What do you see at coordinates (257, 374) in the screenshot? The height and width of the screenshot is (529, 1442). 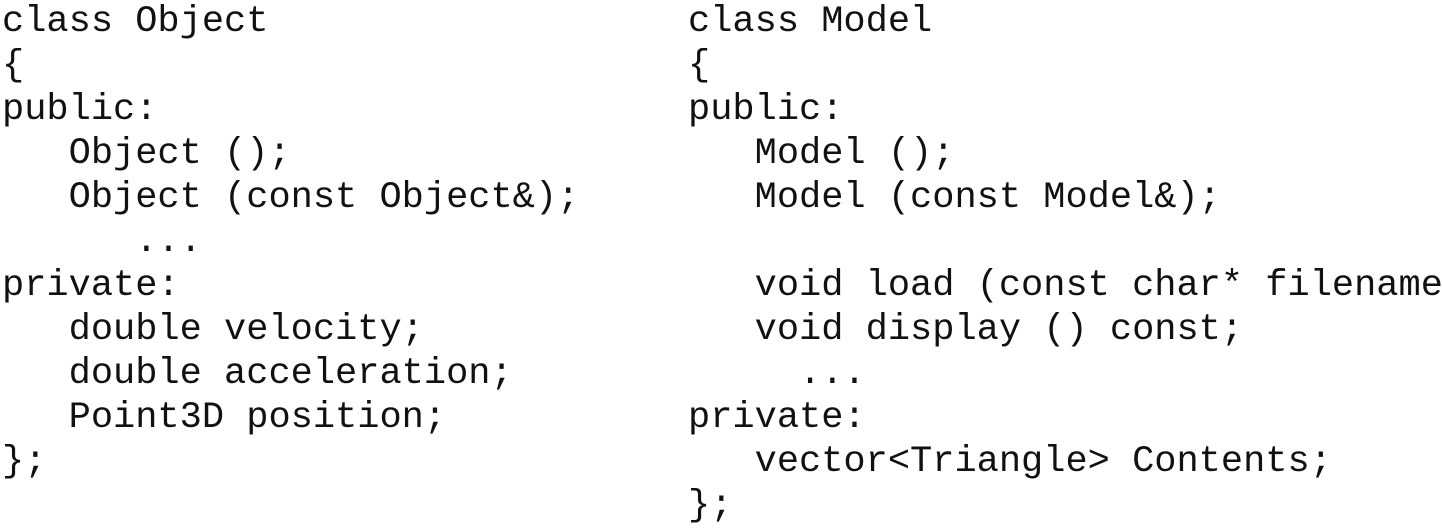 I see `code-line: double acceleration;` at bounding box center [257, 374].